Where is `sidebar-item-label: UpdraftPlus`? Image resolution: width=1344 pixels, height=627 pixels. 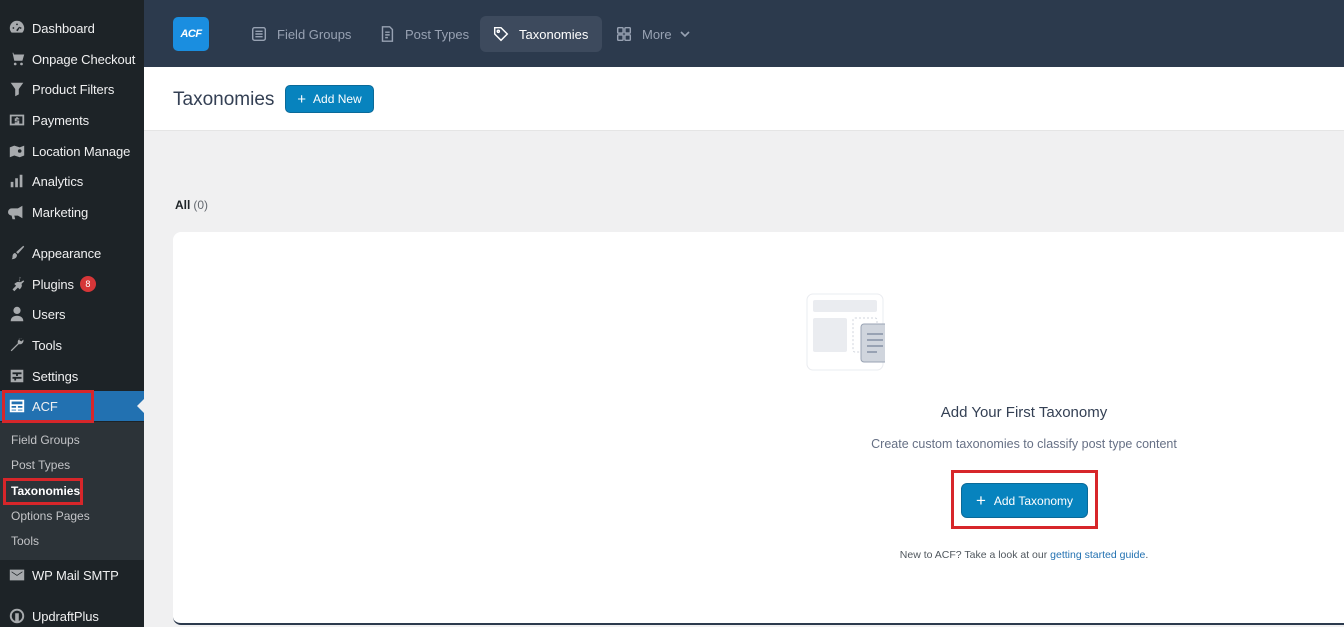 sidebar-item-label: UpdraftPlus is located at coordinates (65, 616).